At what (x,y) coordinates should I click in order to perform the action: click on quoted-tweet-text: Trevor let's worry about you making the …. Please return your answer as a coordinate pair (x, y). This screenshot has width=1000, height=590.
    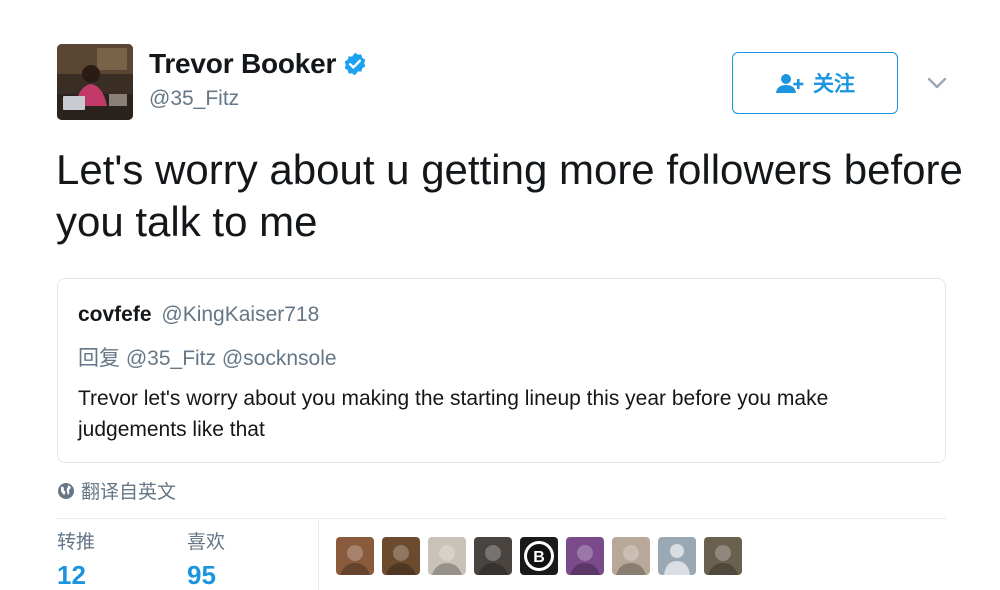
    Looking at the image, I should click on (453, 414).